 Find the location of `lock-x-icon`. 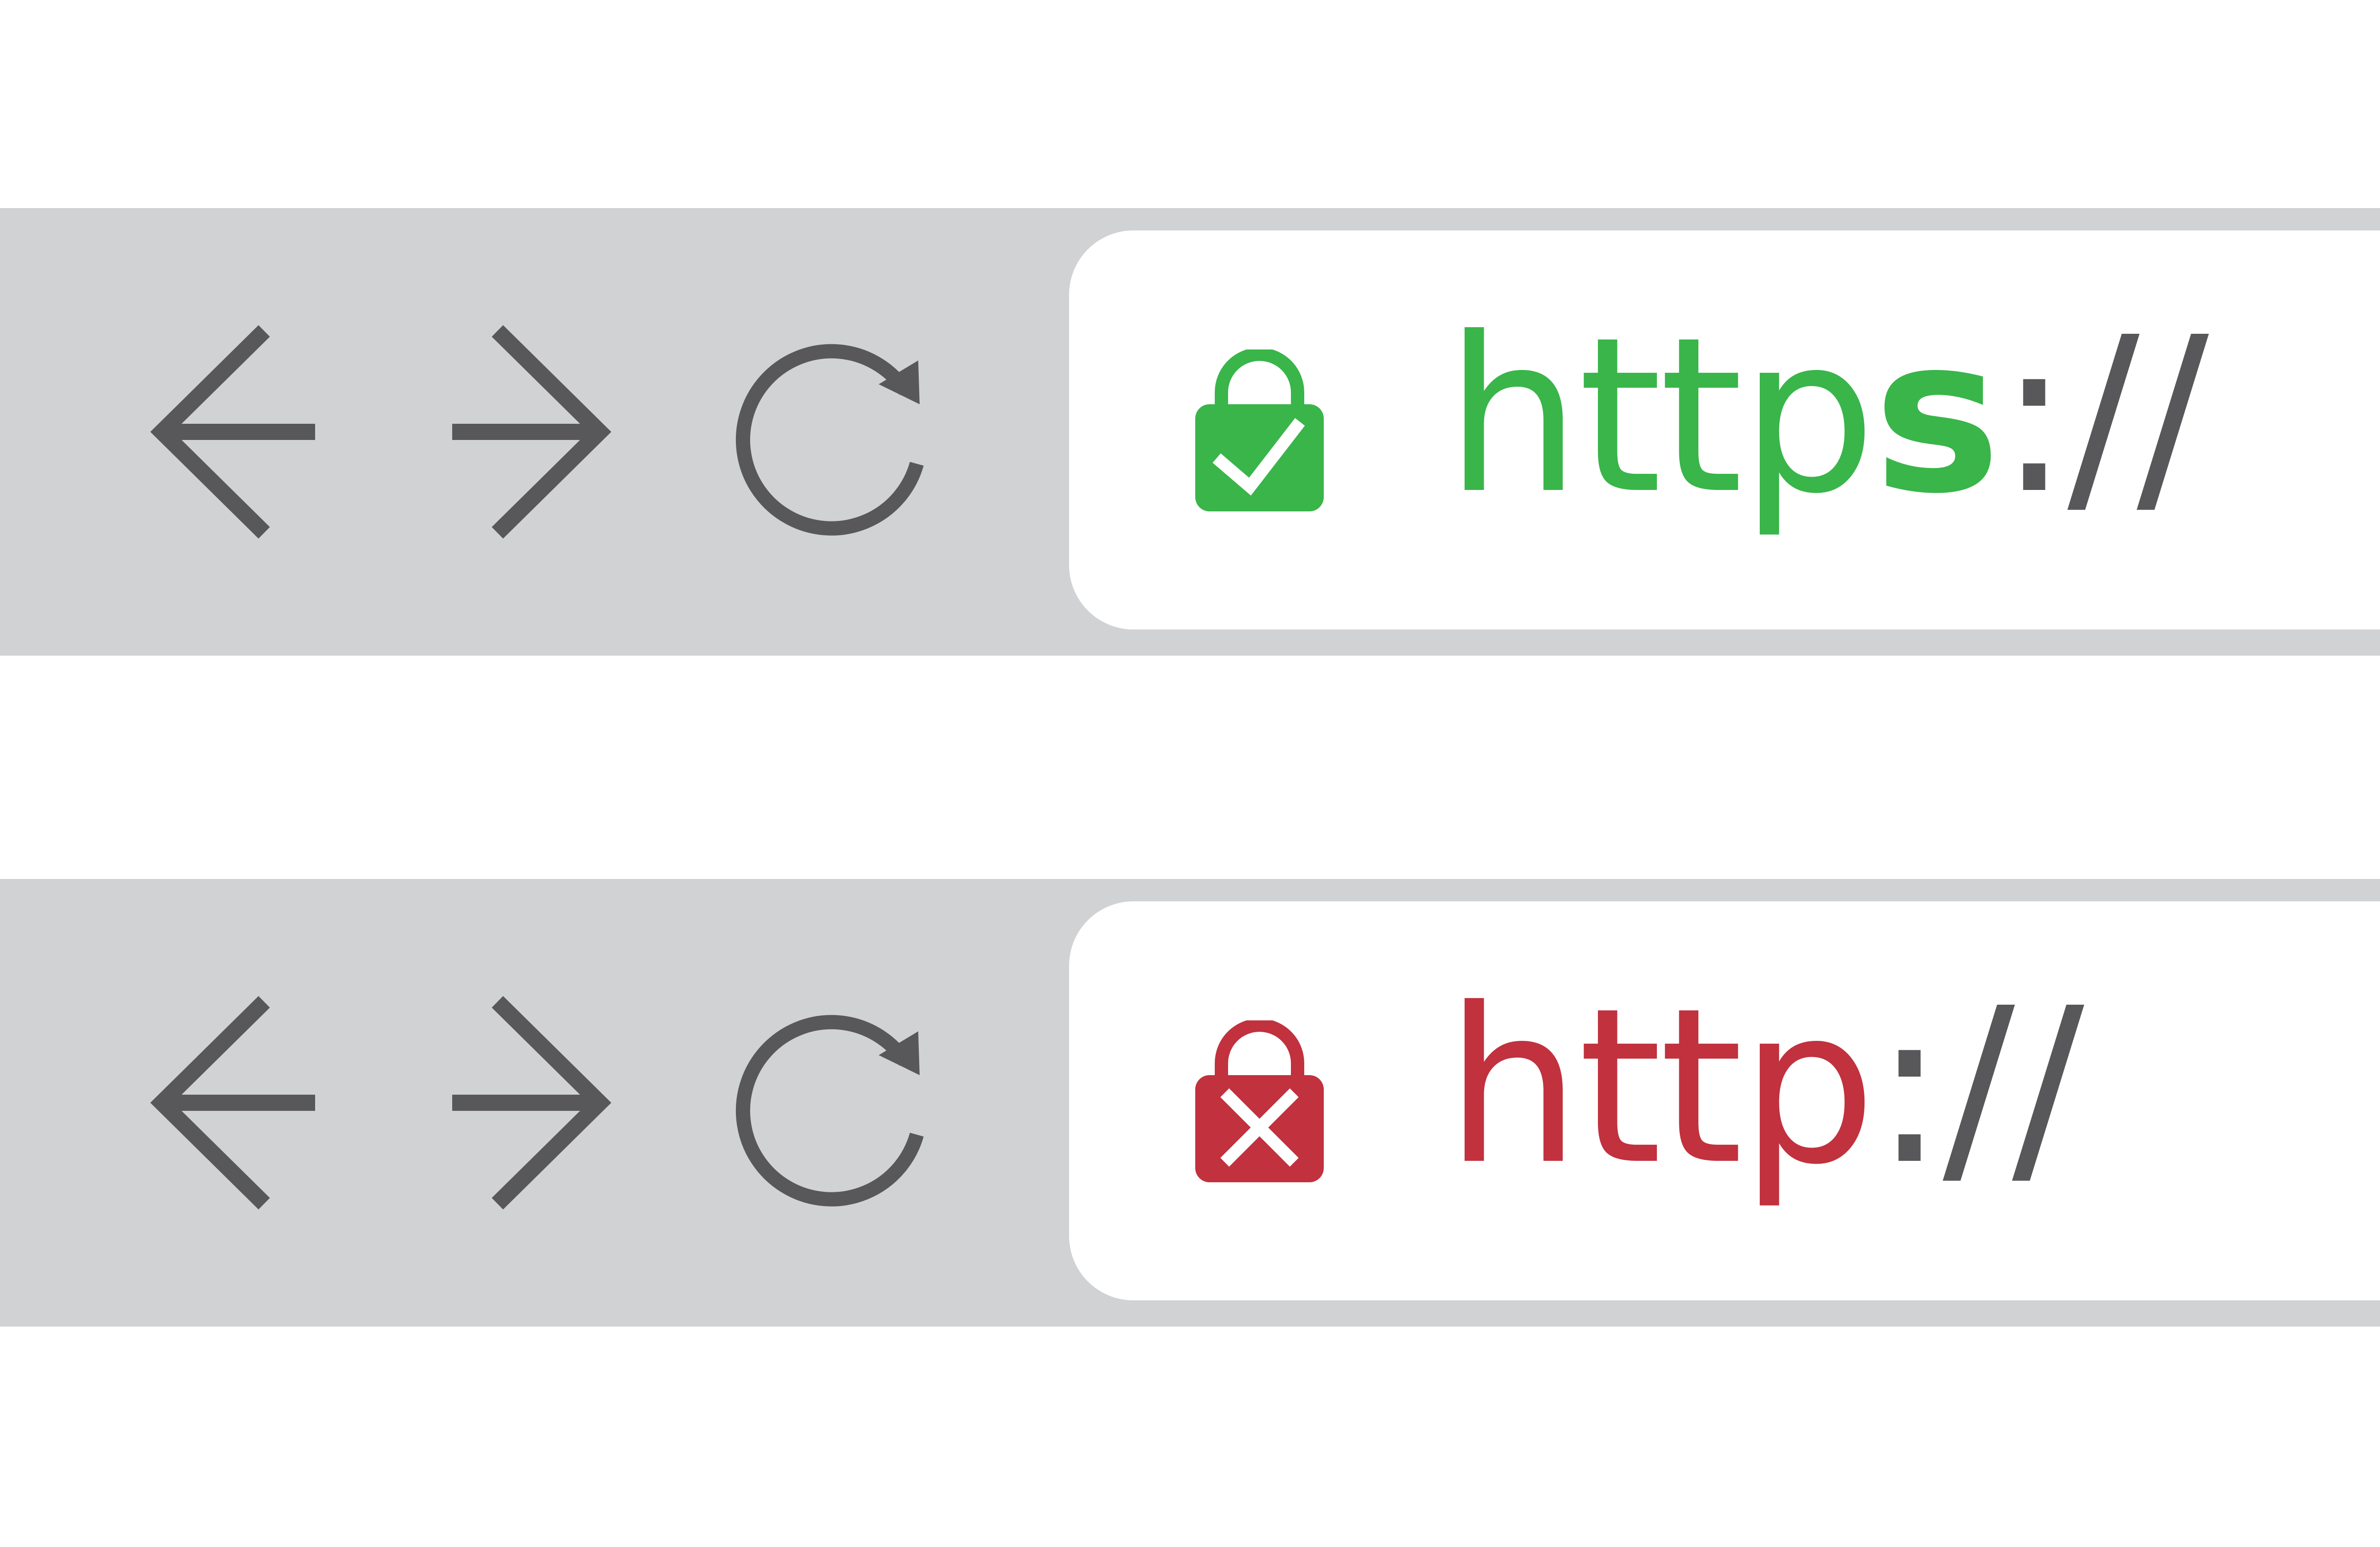

lock-x-icon is located at coordinates (1259, 1101).